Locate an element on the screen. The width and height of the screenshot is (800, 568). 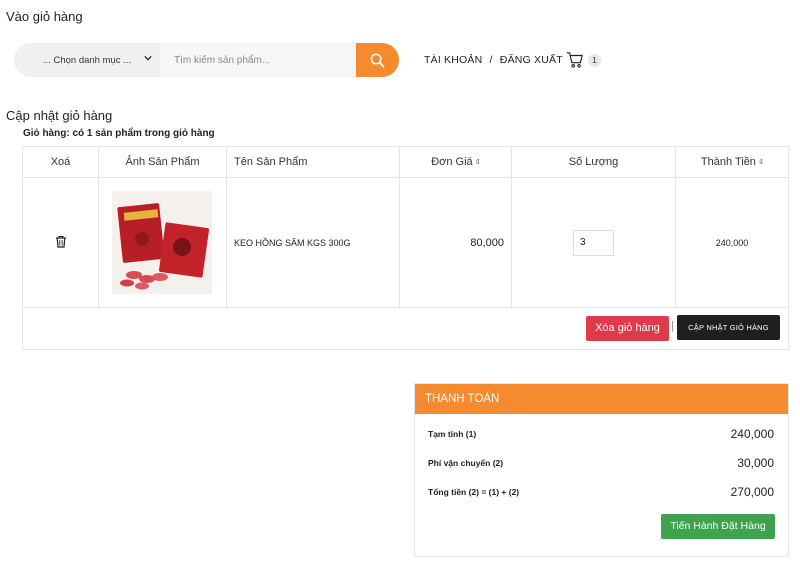
cart-summary: Giỏ hàng: có 1 sản phẩm trong giỏ hàng is located at coordinates (119, 133).